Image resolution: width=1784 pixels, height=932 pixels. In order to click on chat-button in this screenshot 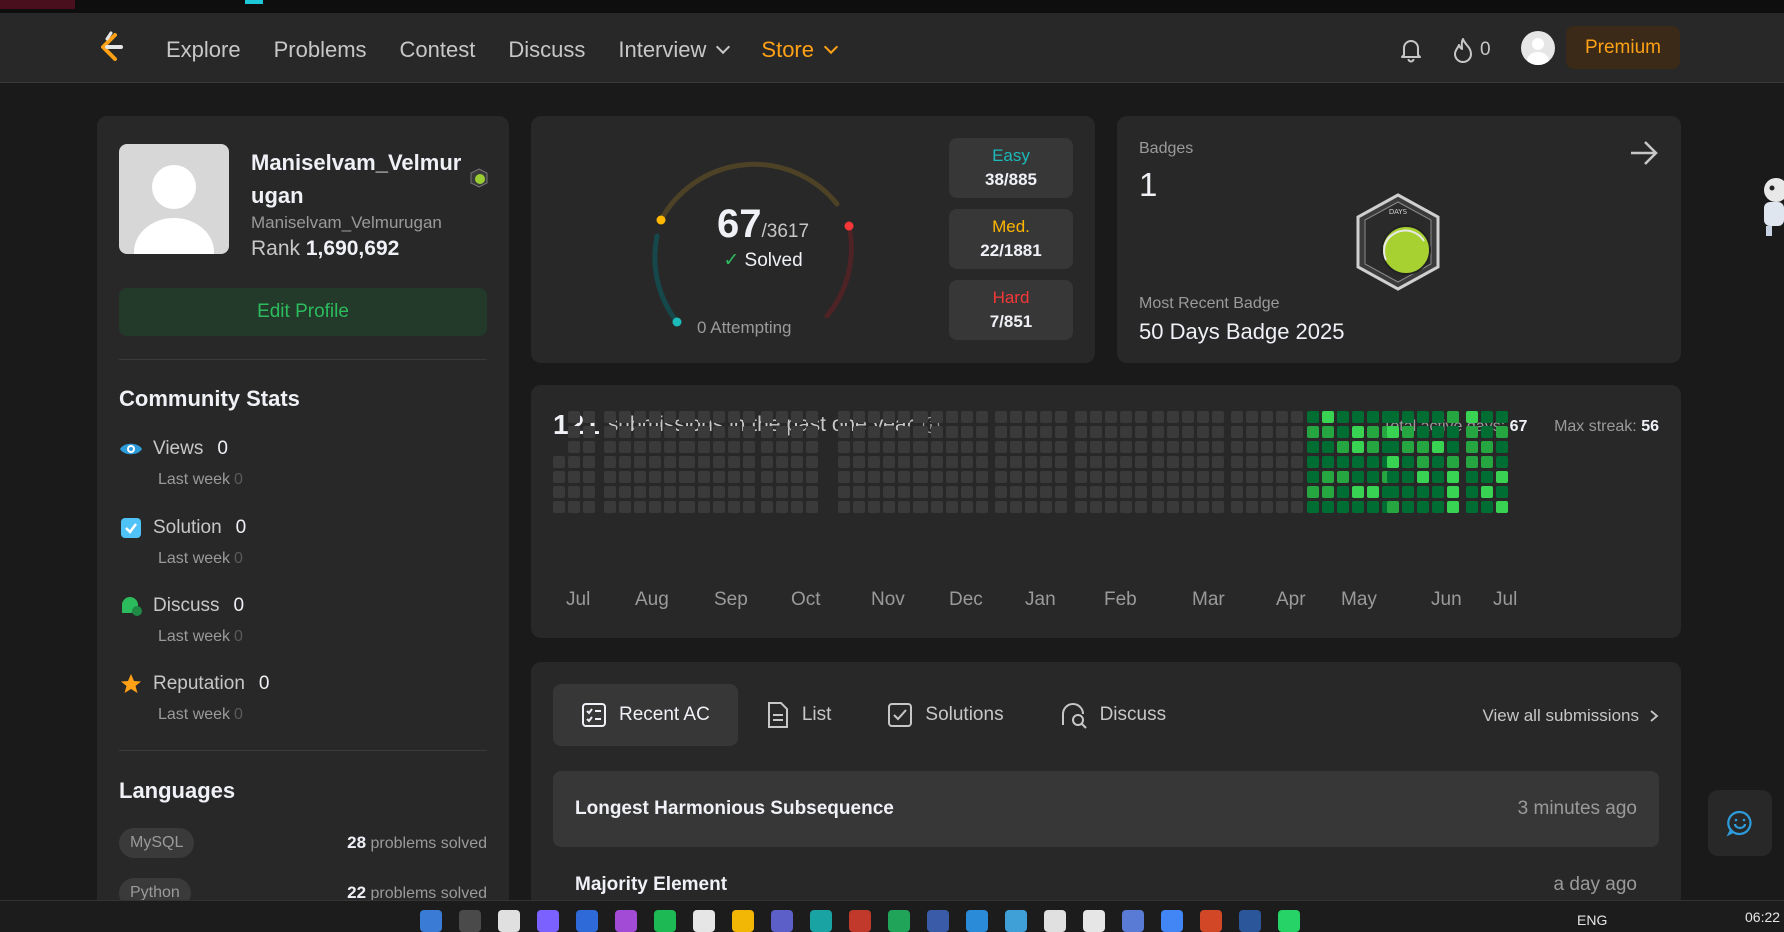, I will do `click(1740, 823)`.